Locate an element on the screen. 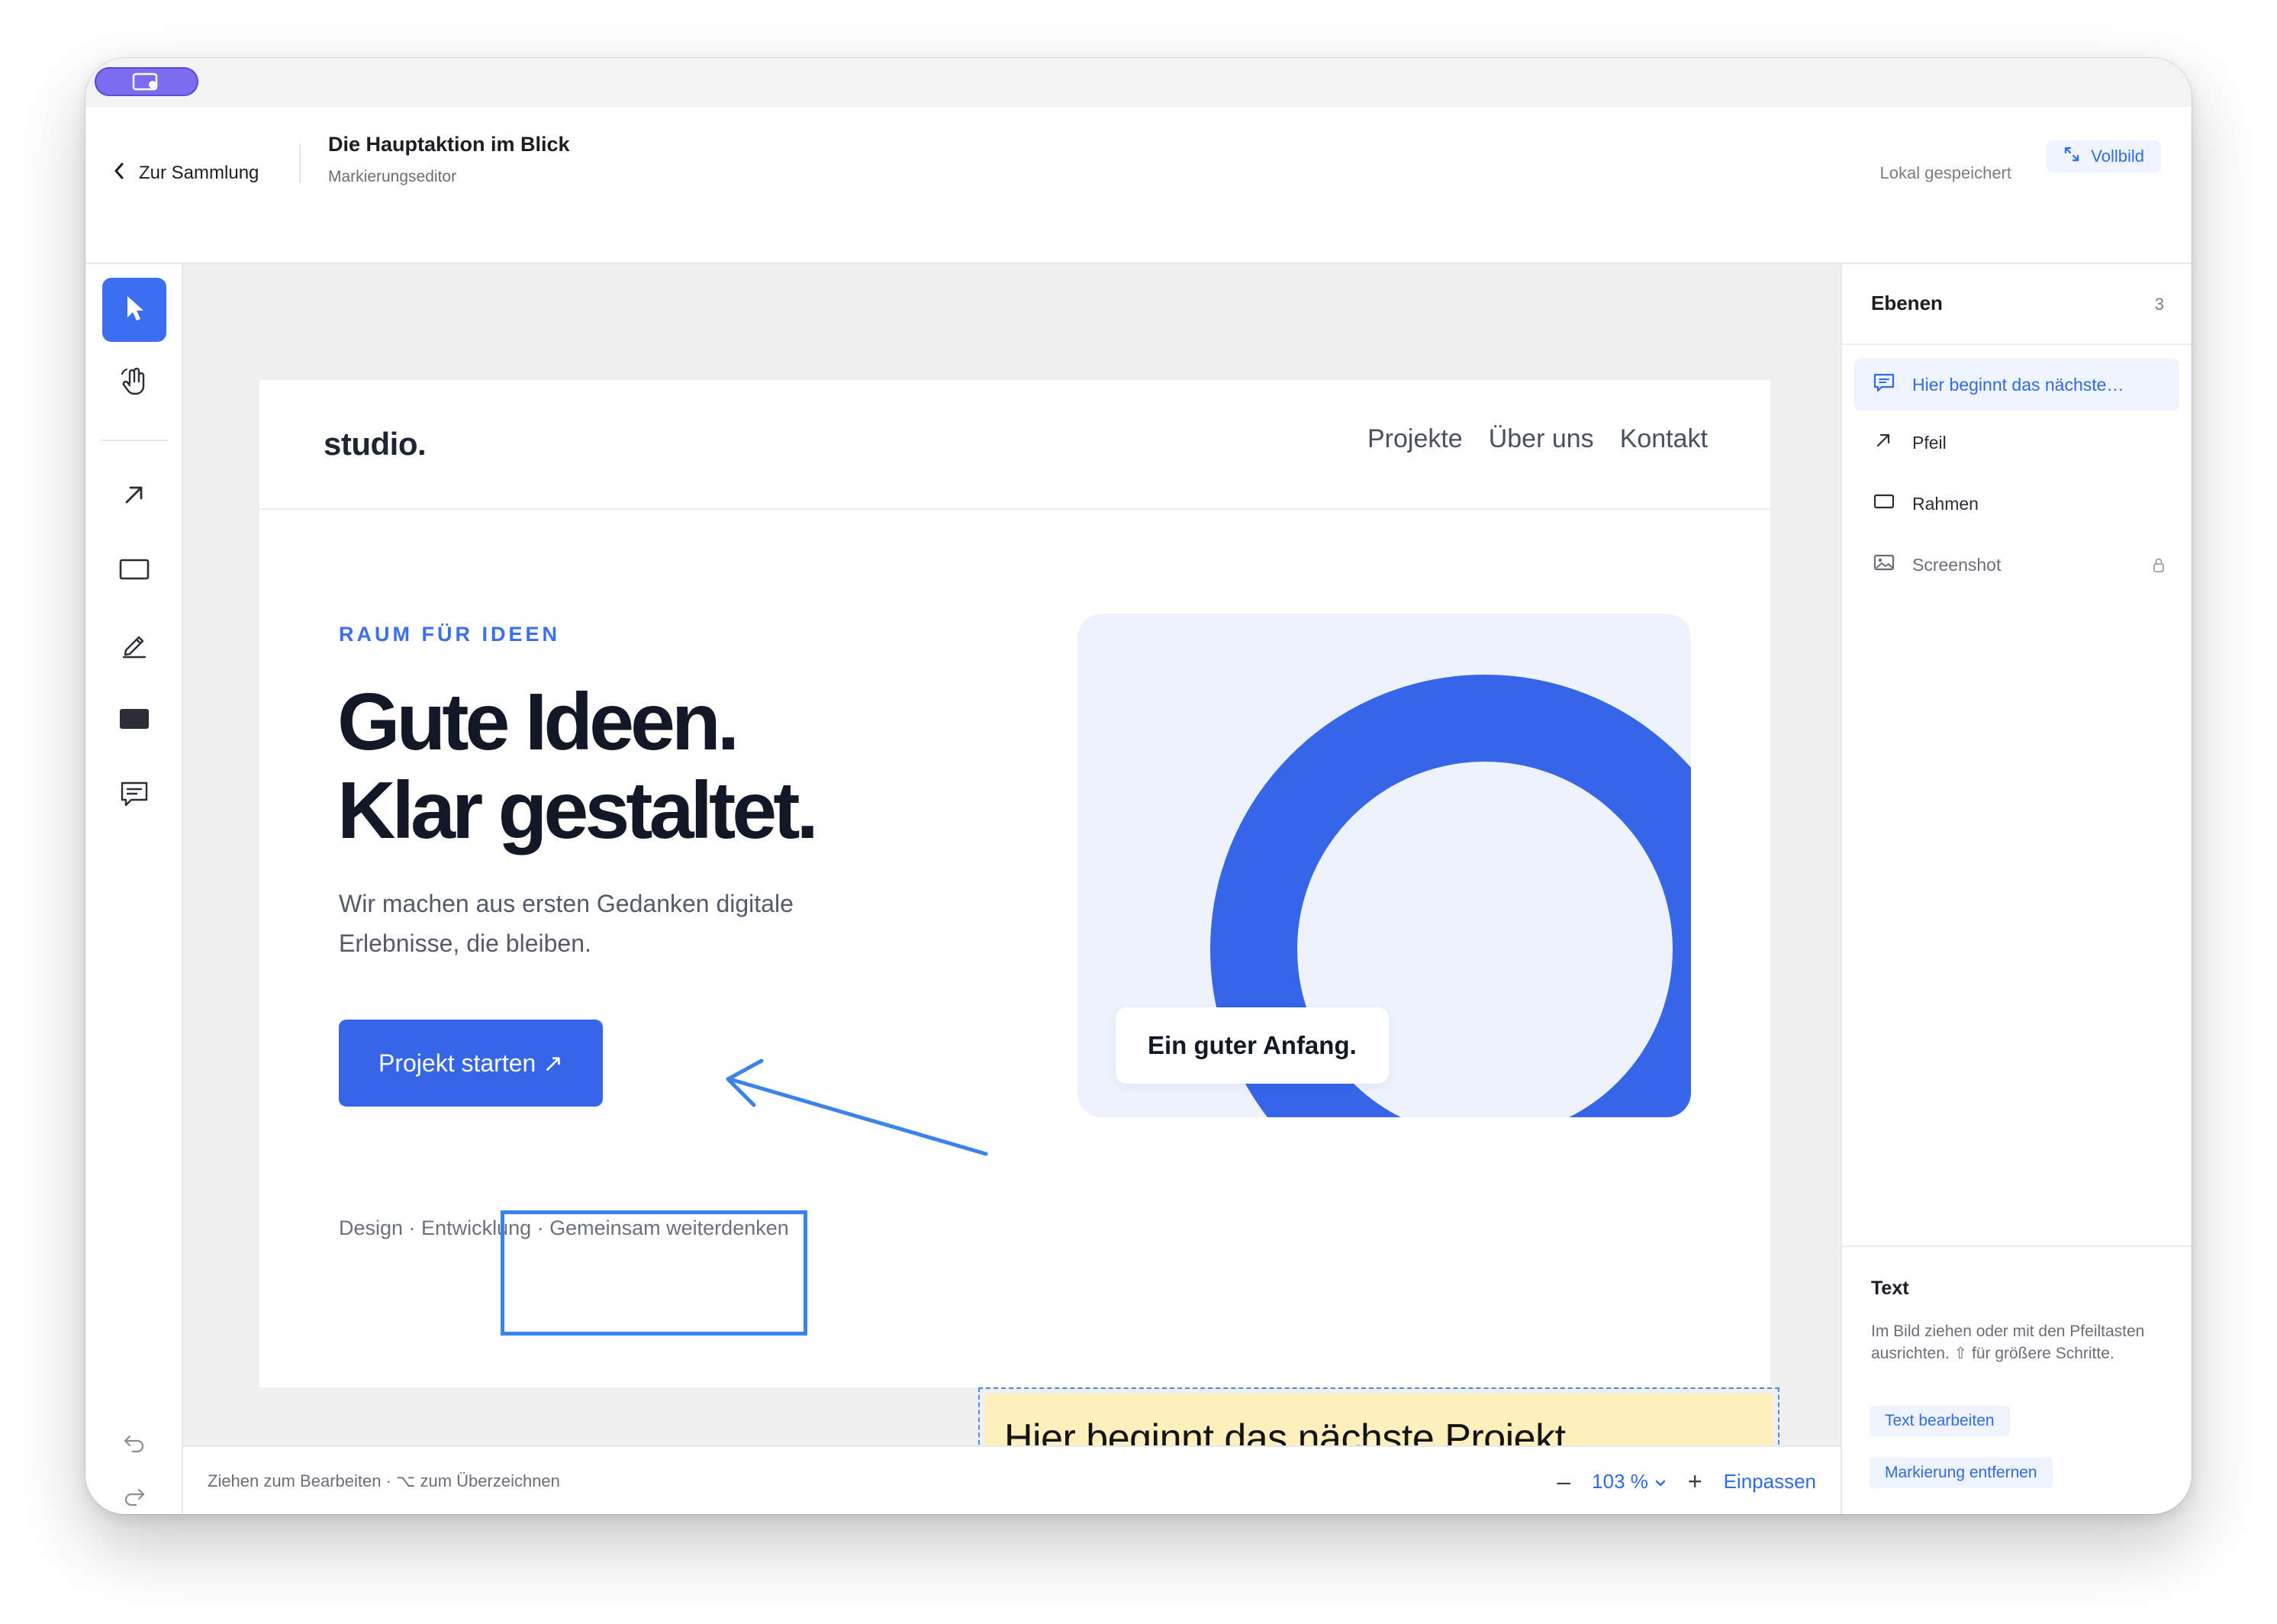  hero-headline: Gute Ideen. Klar gestaltet. is located at coordinates (578, 766).